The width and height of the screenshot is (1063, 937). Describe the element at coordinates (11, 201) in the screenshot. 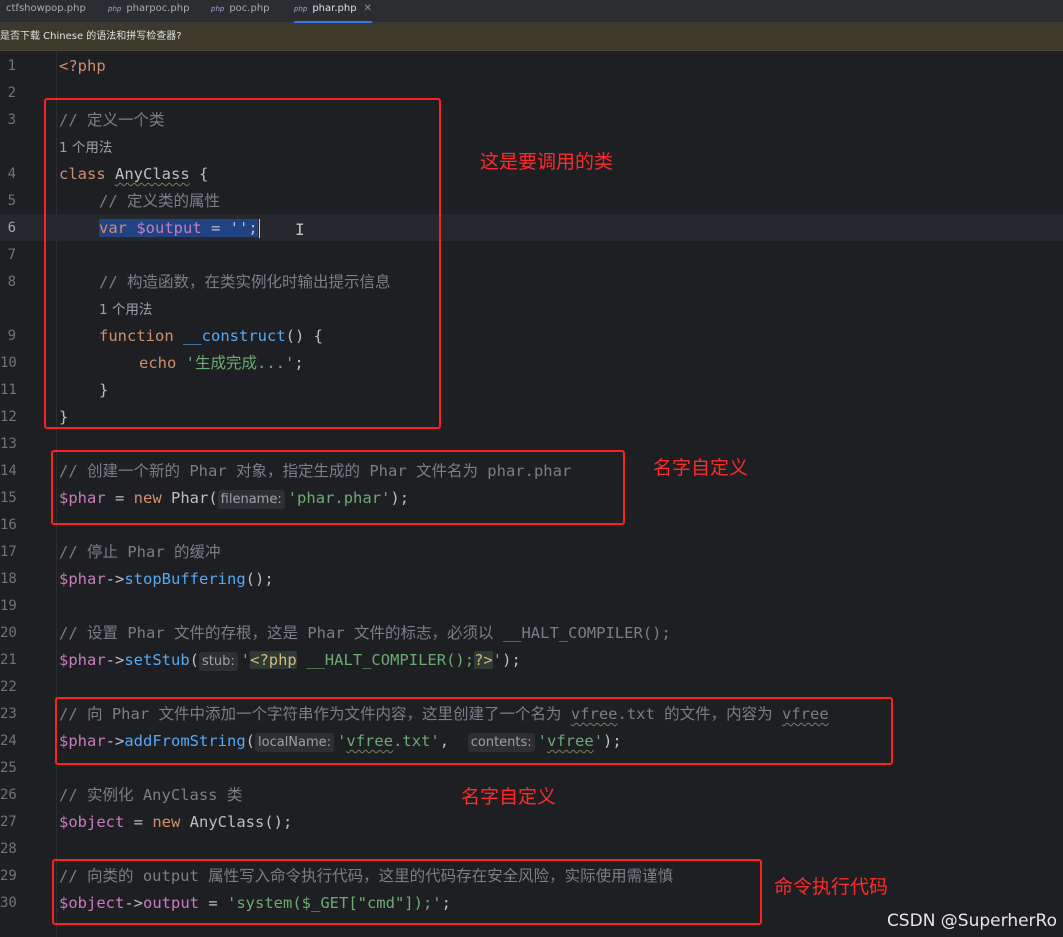

I see `line-number: 5` at that location.